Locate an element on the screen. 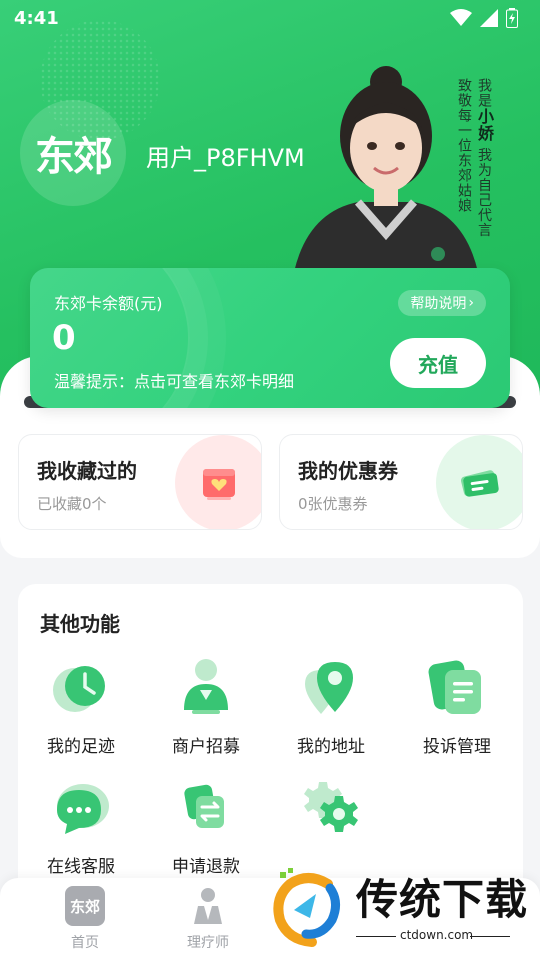 This screenshot has height=960, width=540. signal-icon is located at coordinates (489, 18).